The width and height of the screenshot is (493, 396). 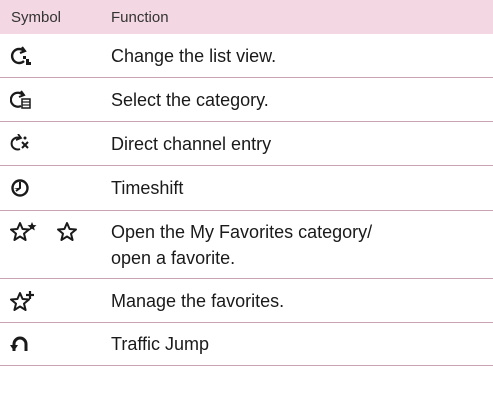 I want to click on table-row: Select the category., so click(x=246, y=100).